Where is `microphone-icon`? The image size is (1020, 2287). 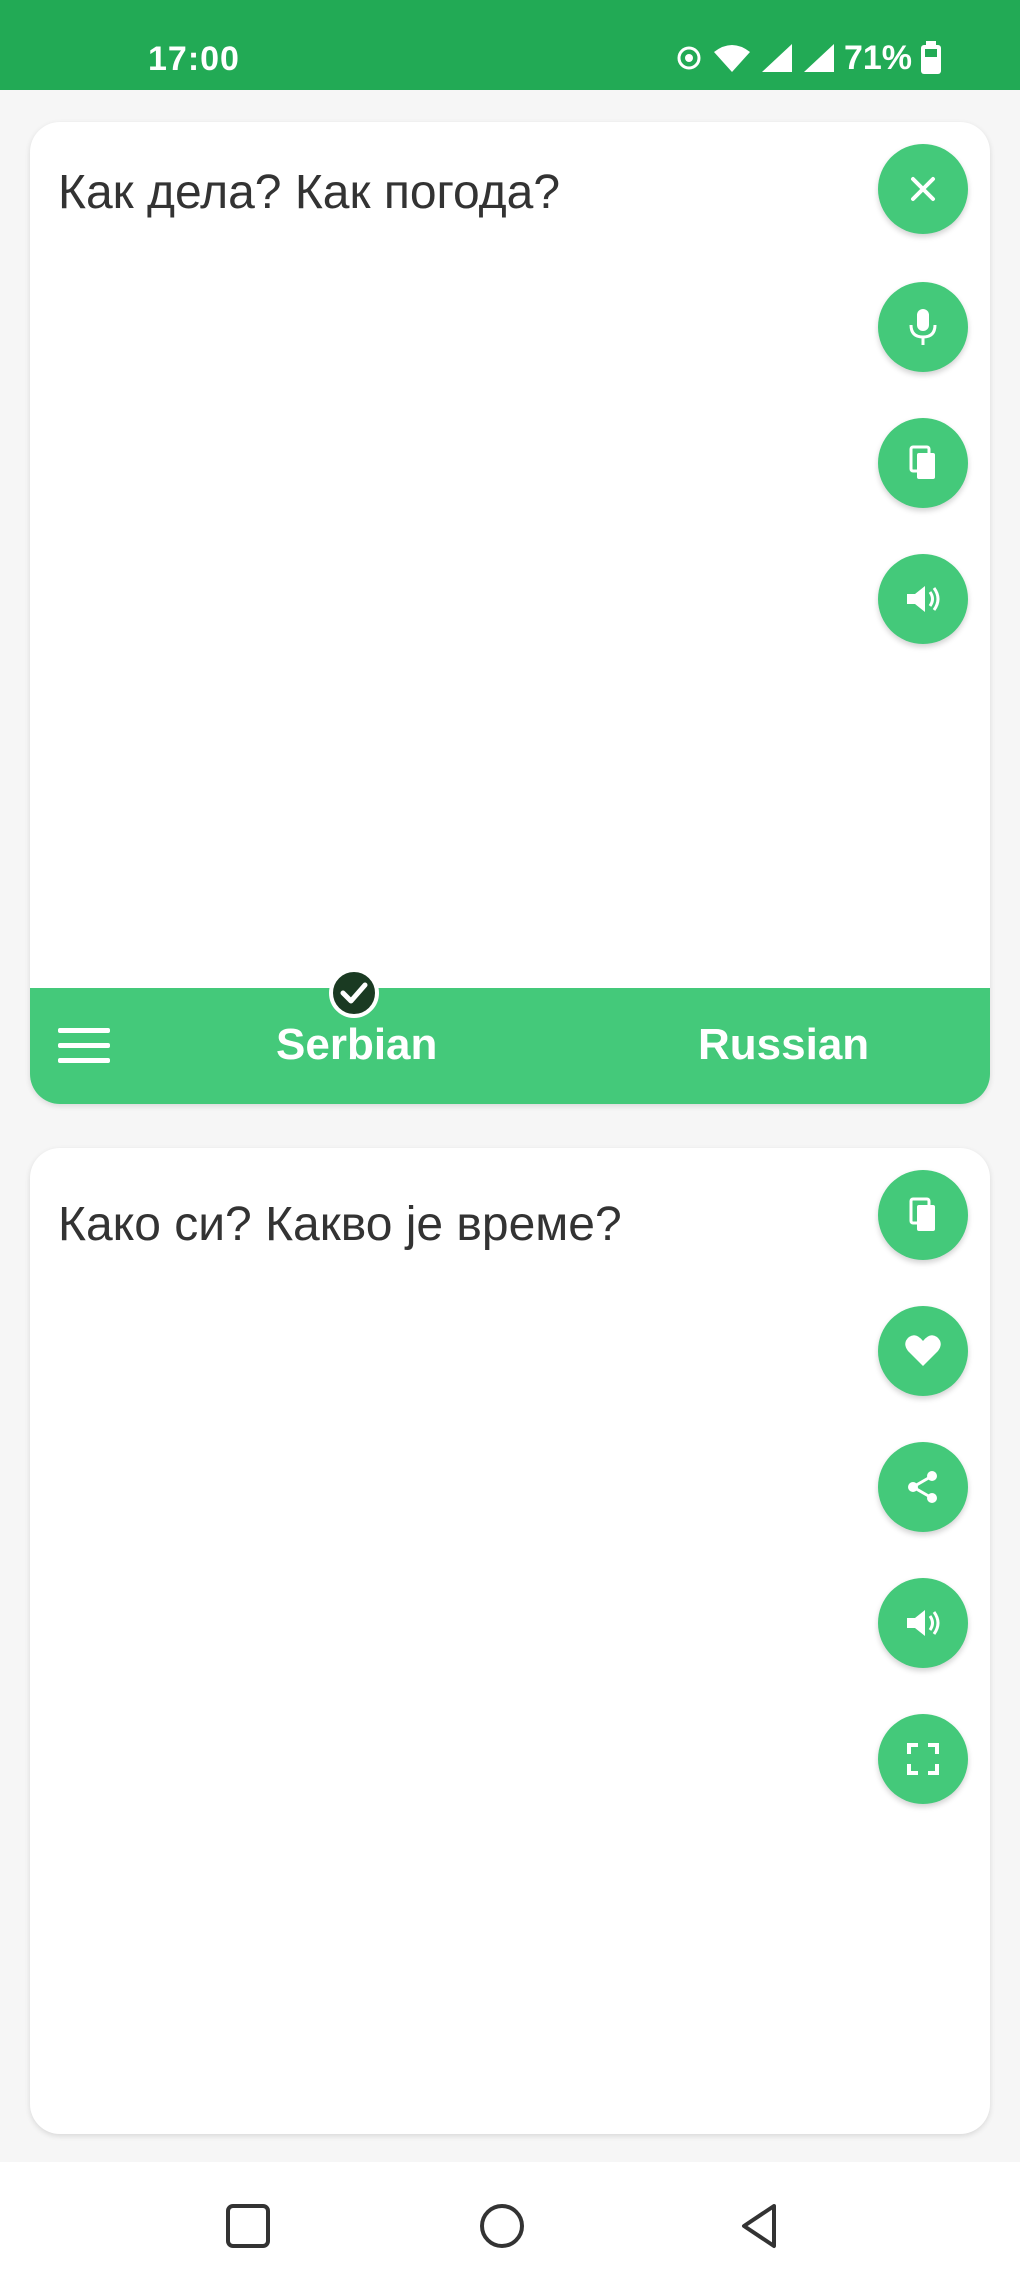
microphone-icon is located at coordinates (923, 327).